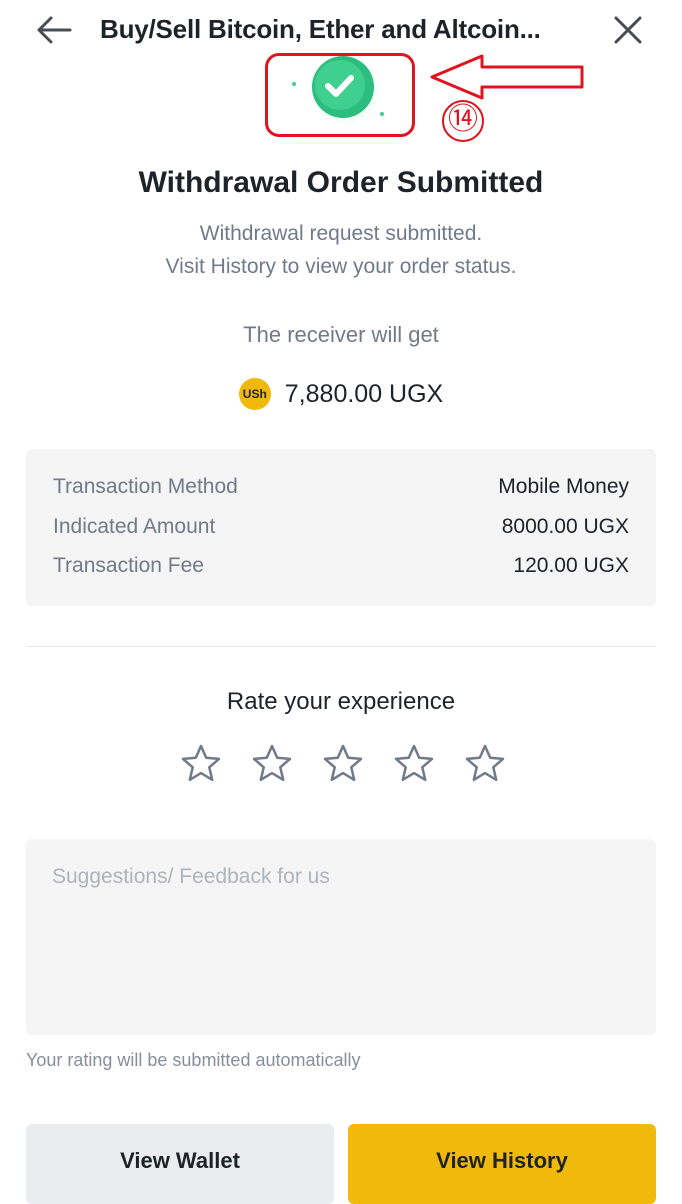 This screenshot has height=1204, width=682. I want to click on star-4-icon, so click(414, 764).